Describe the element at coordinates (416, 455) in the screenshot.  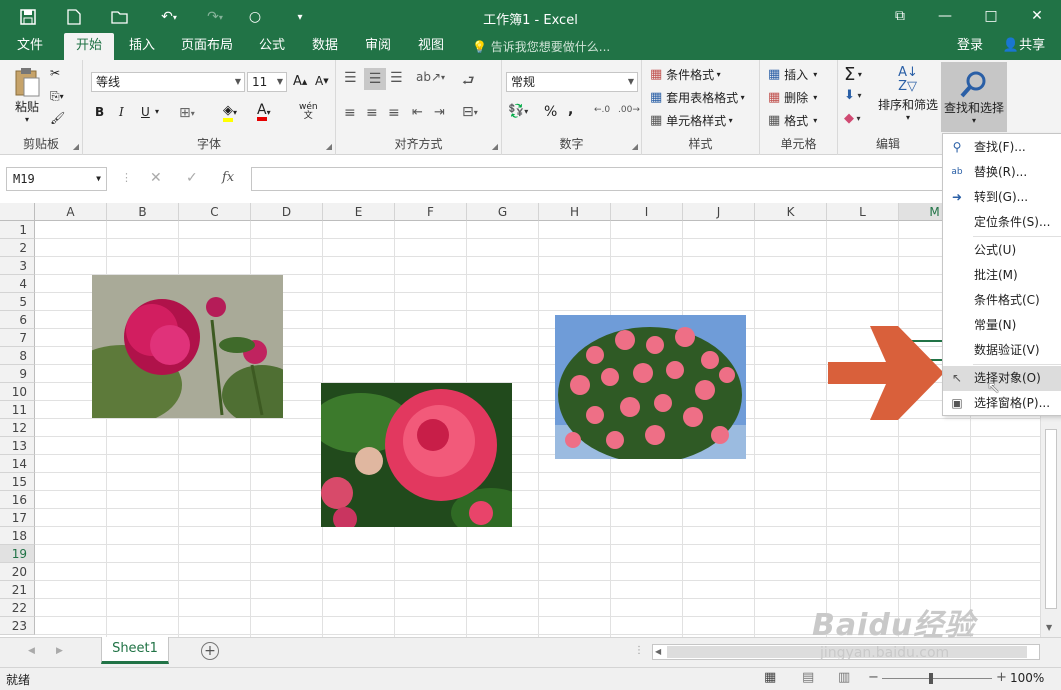
I see `camellia-picture` at that location.